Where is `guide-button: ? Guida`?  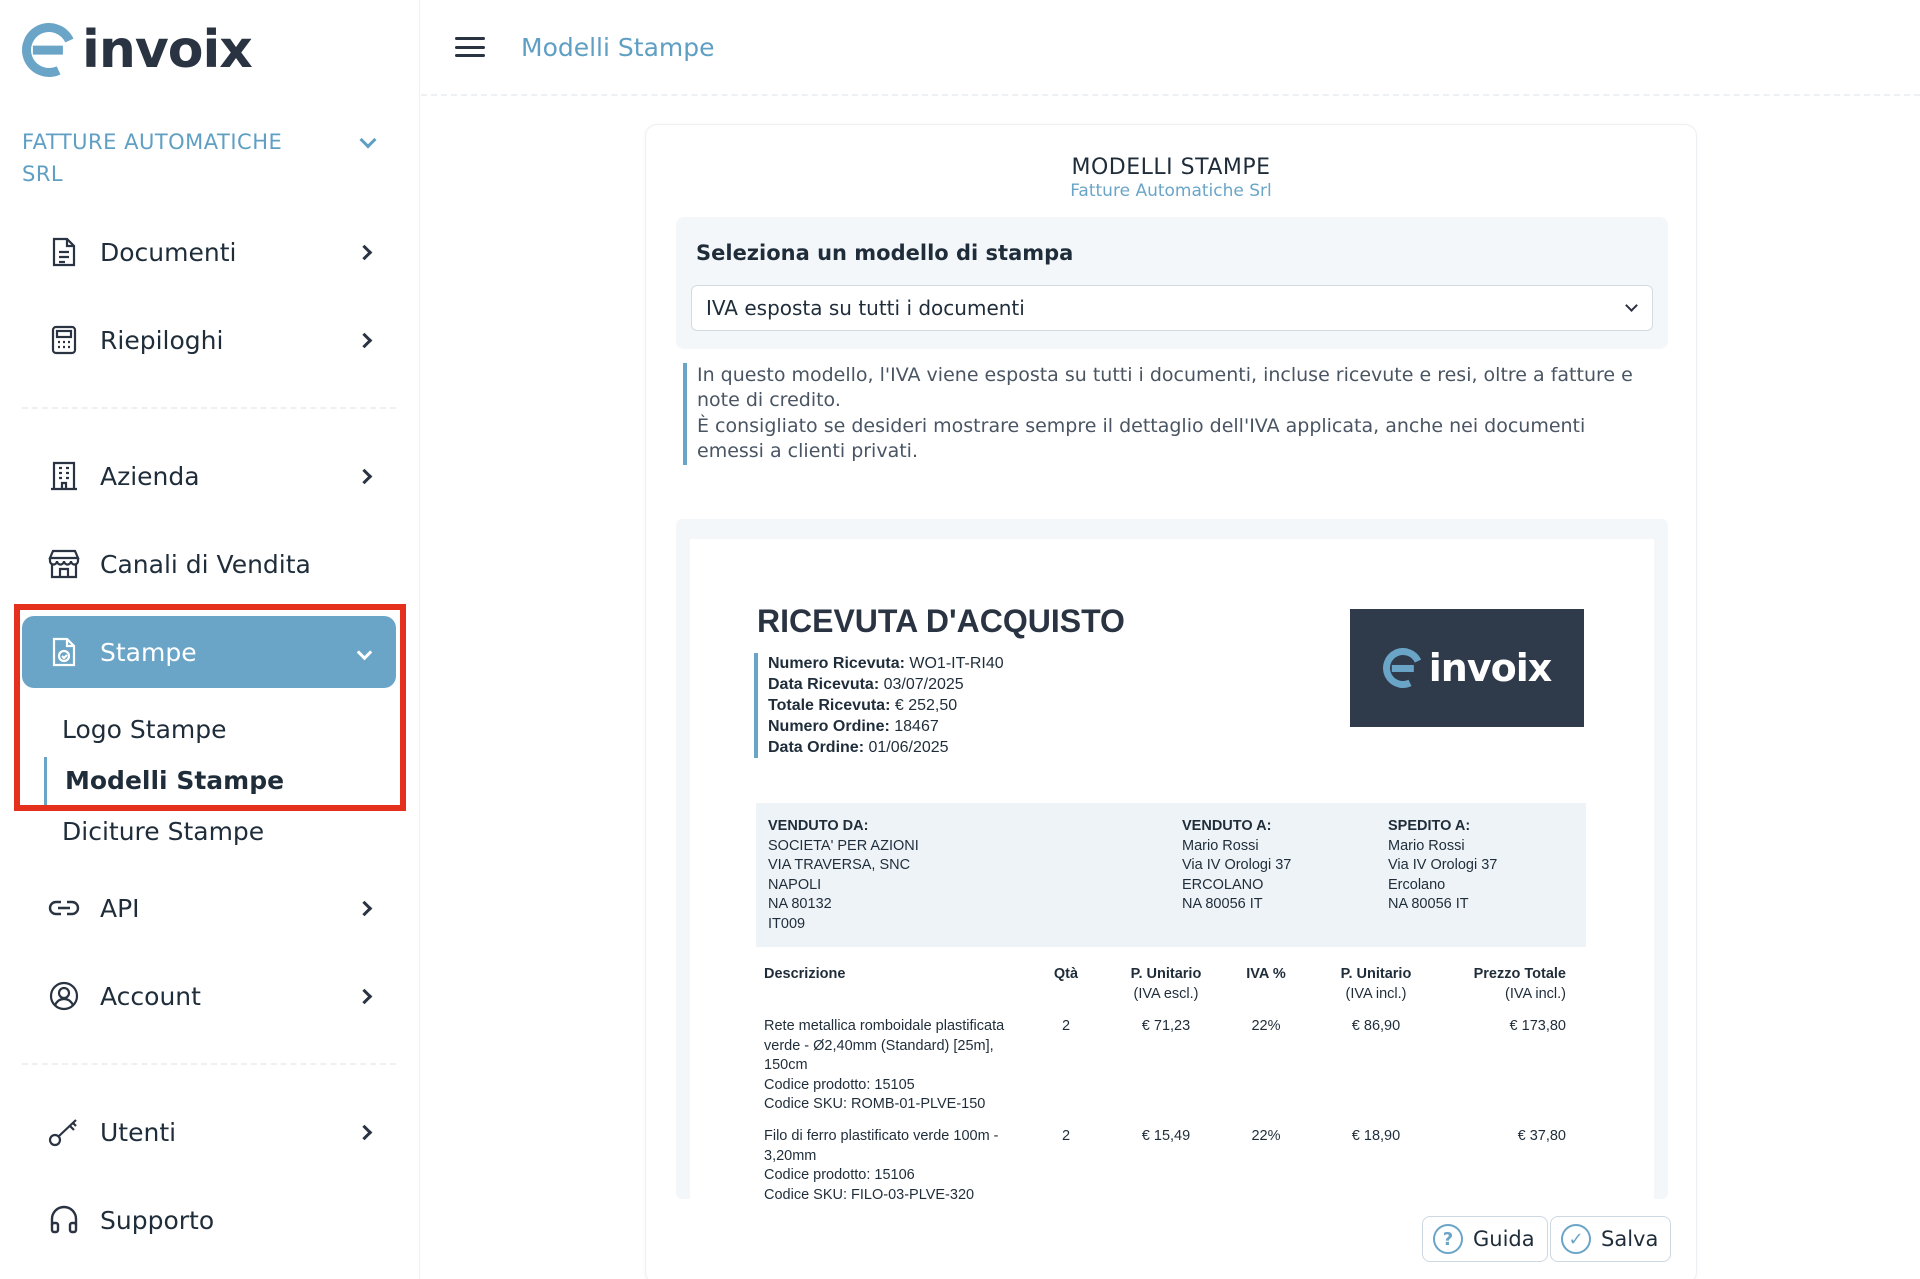
guide-button: ? Guida is located at coordinates (1485, 1239).